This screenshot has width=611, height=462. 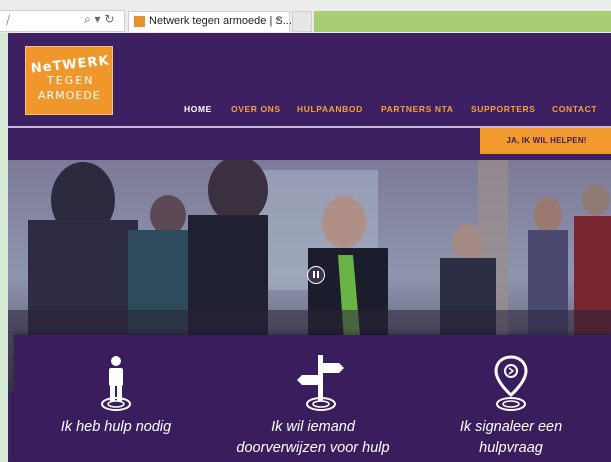 I want to click on card-refer: Ik wil iemand doorverwijzen voor hulp, so click(x=313, y=398).